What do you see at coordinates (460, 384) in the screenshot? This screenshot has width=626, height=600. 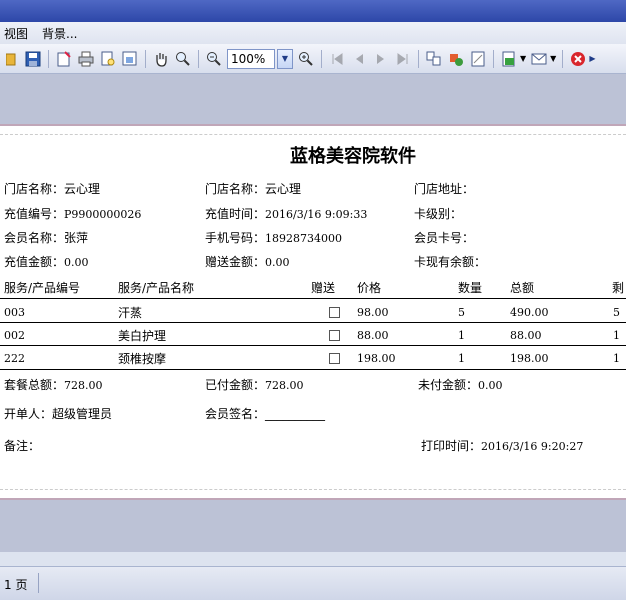 I see `unpaid-amount-field: 未付金额：0.00` at bounding box center [460, 384].